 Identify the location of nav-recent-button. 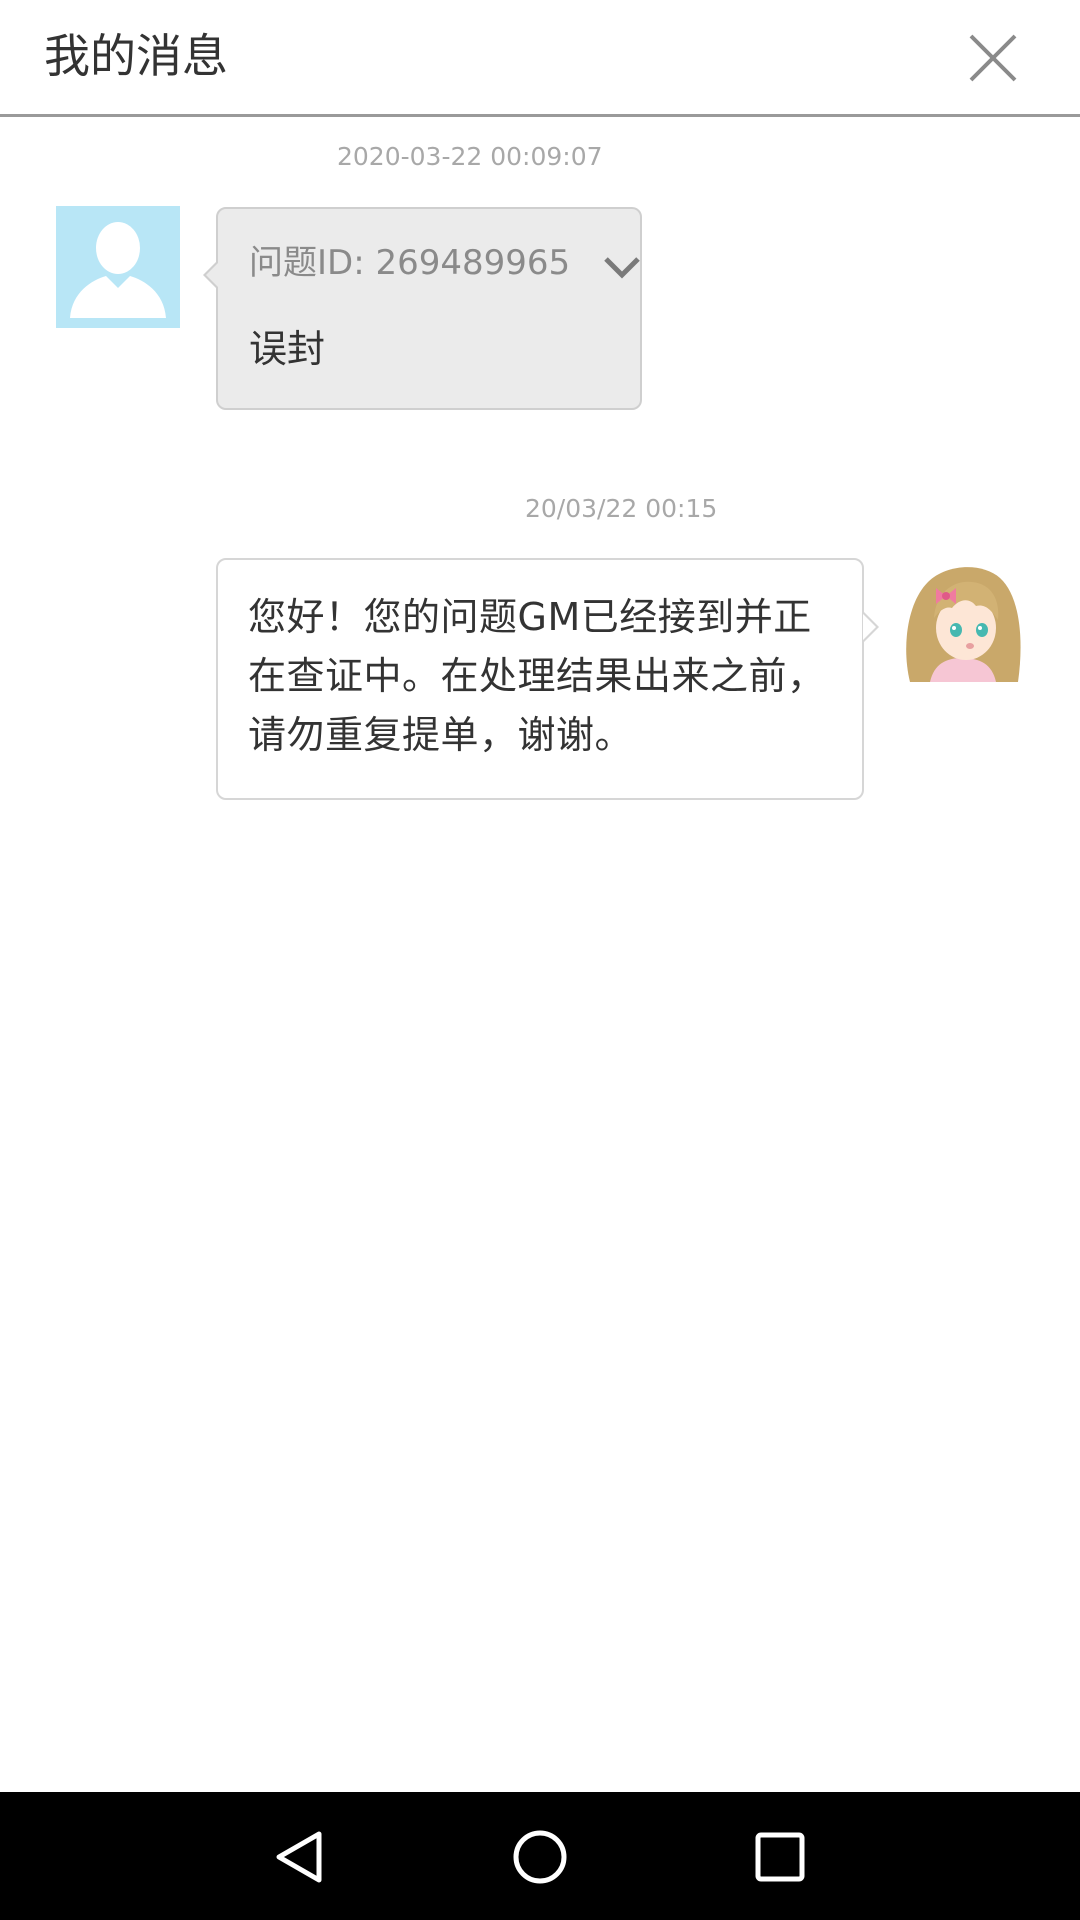
(780, 1857).